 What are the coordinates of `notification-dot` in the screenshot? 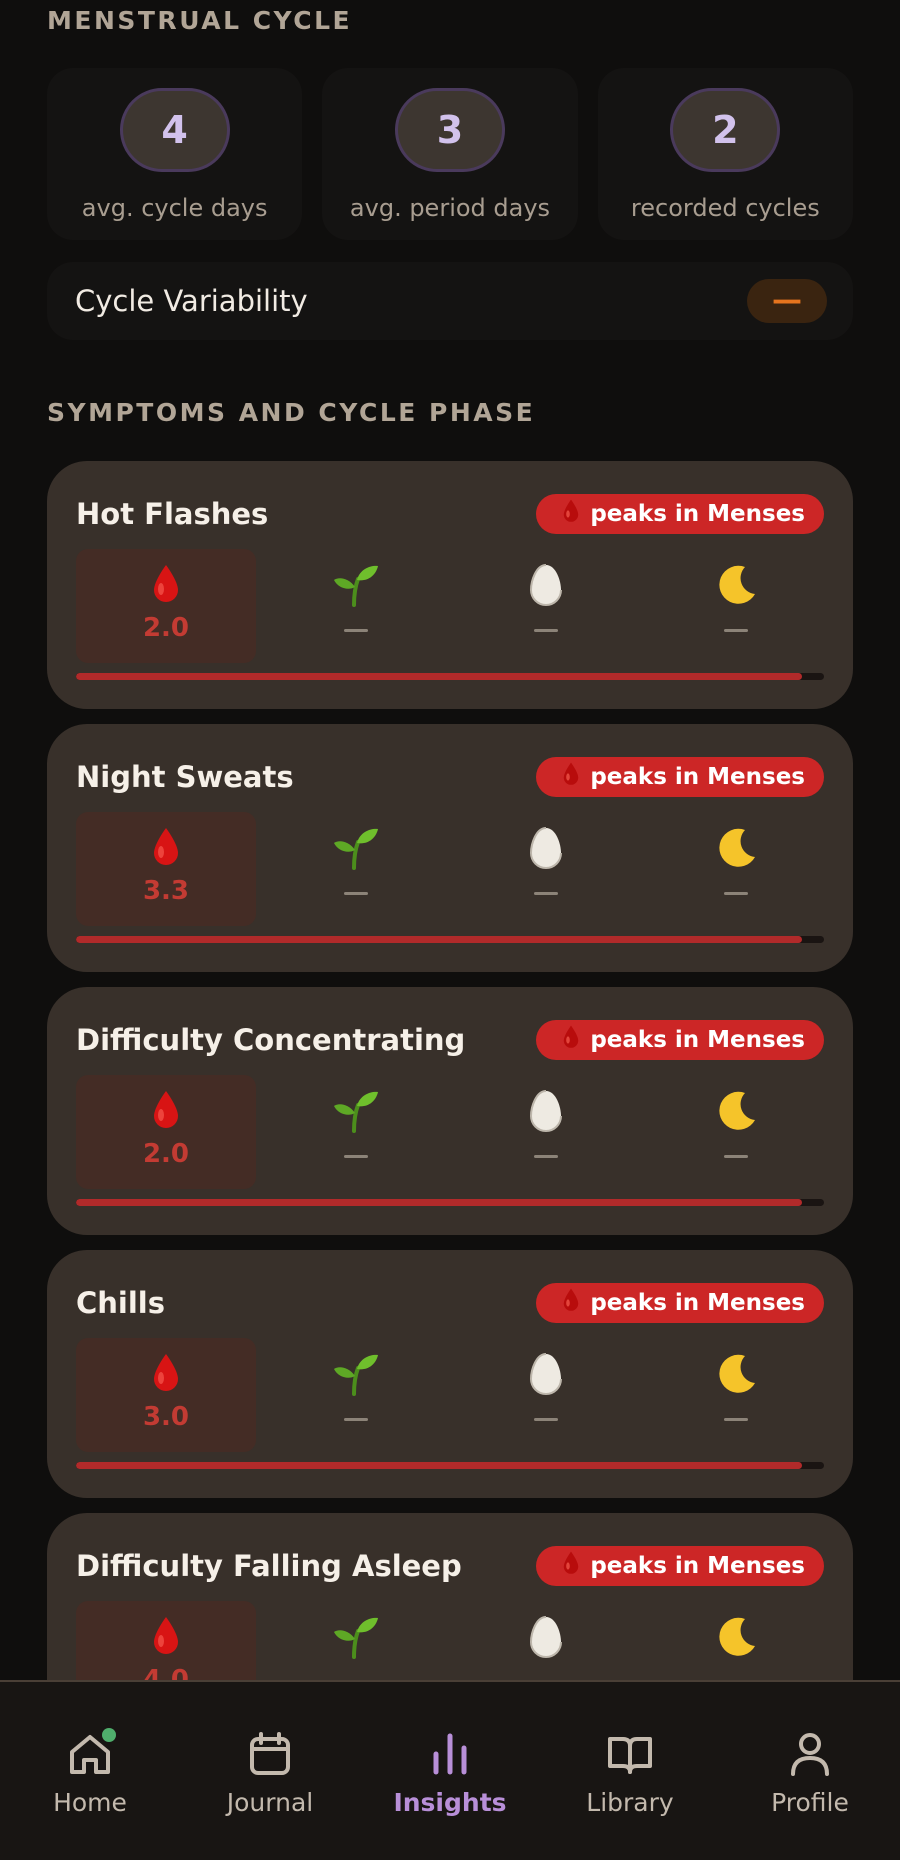 It's located at (109, 1735).